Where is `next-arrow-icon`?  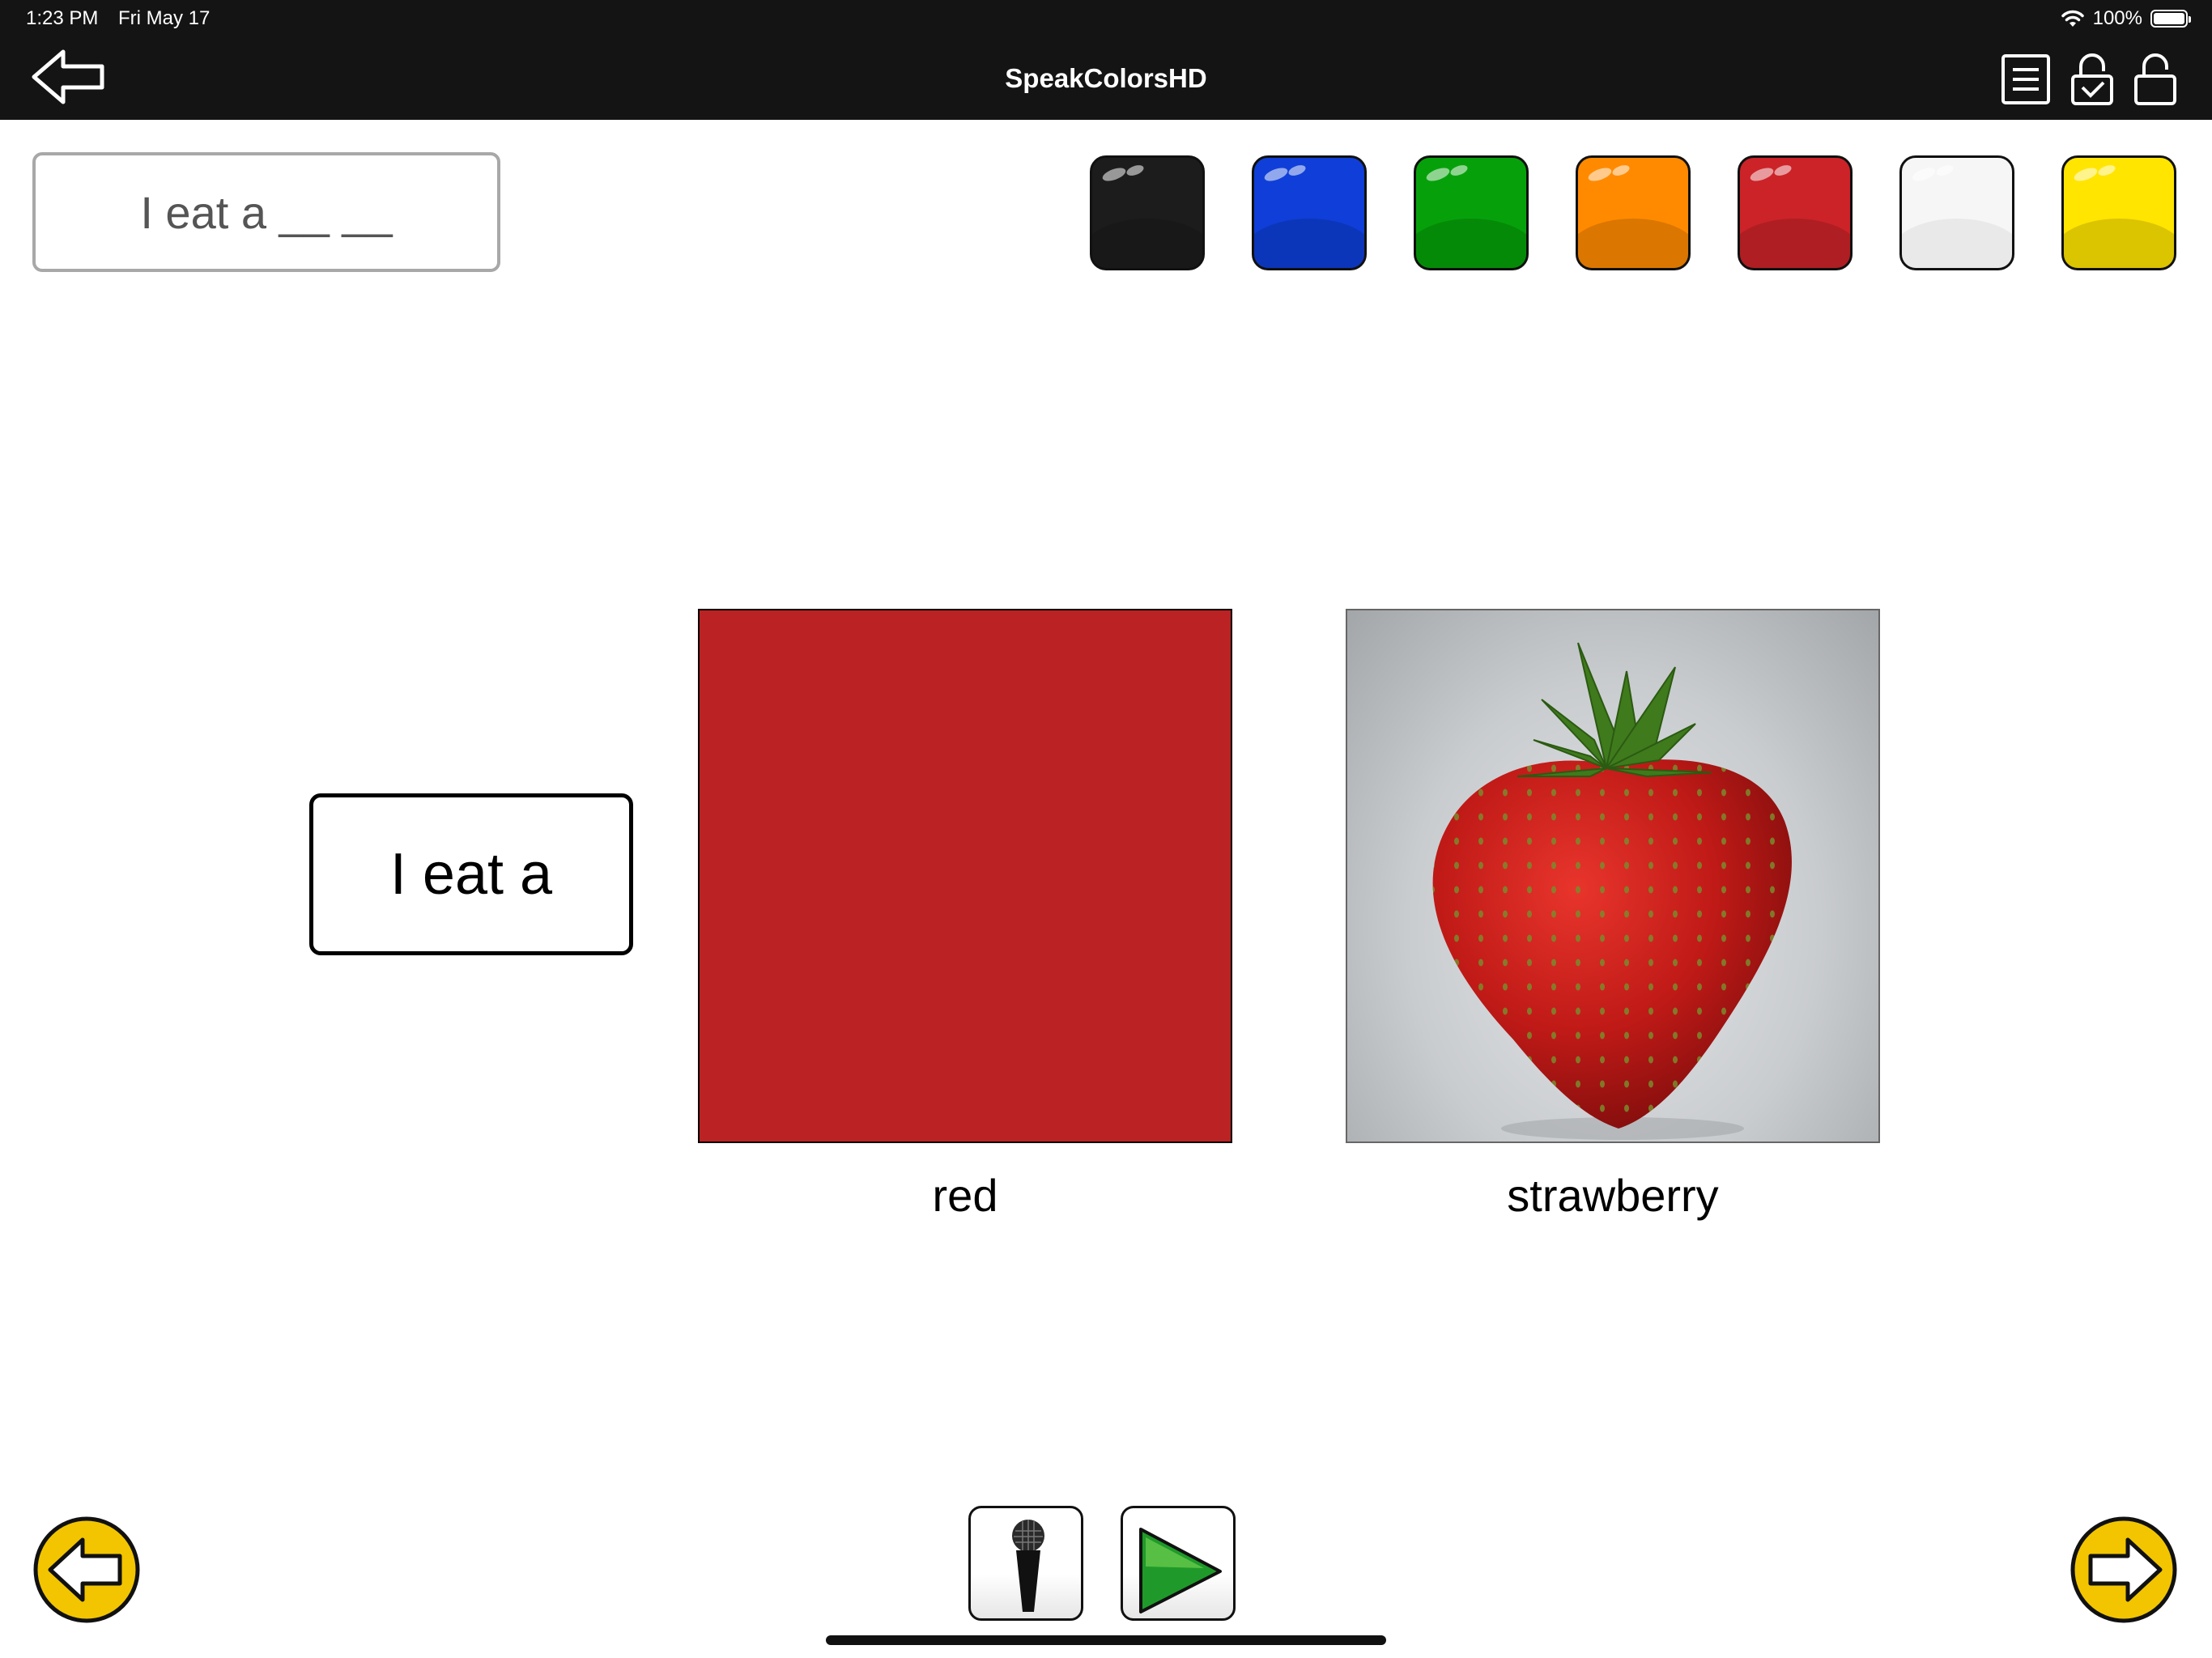
next-arrow-icon is located at coordinates (2123, 1570).